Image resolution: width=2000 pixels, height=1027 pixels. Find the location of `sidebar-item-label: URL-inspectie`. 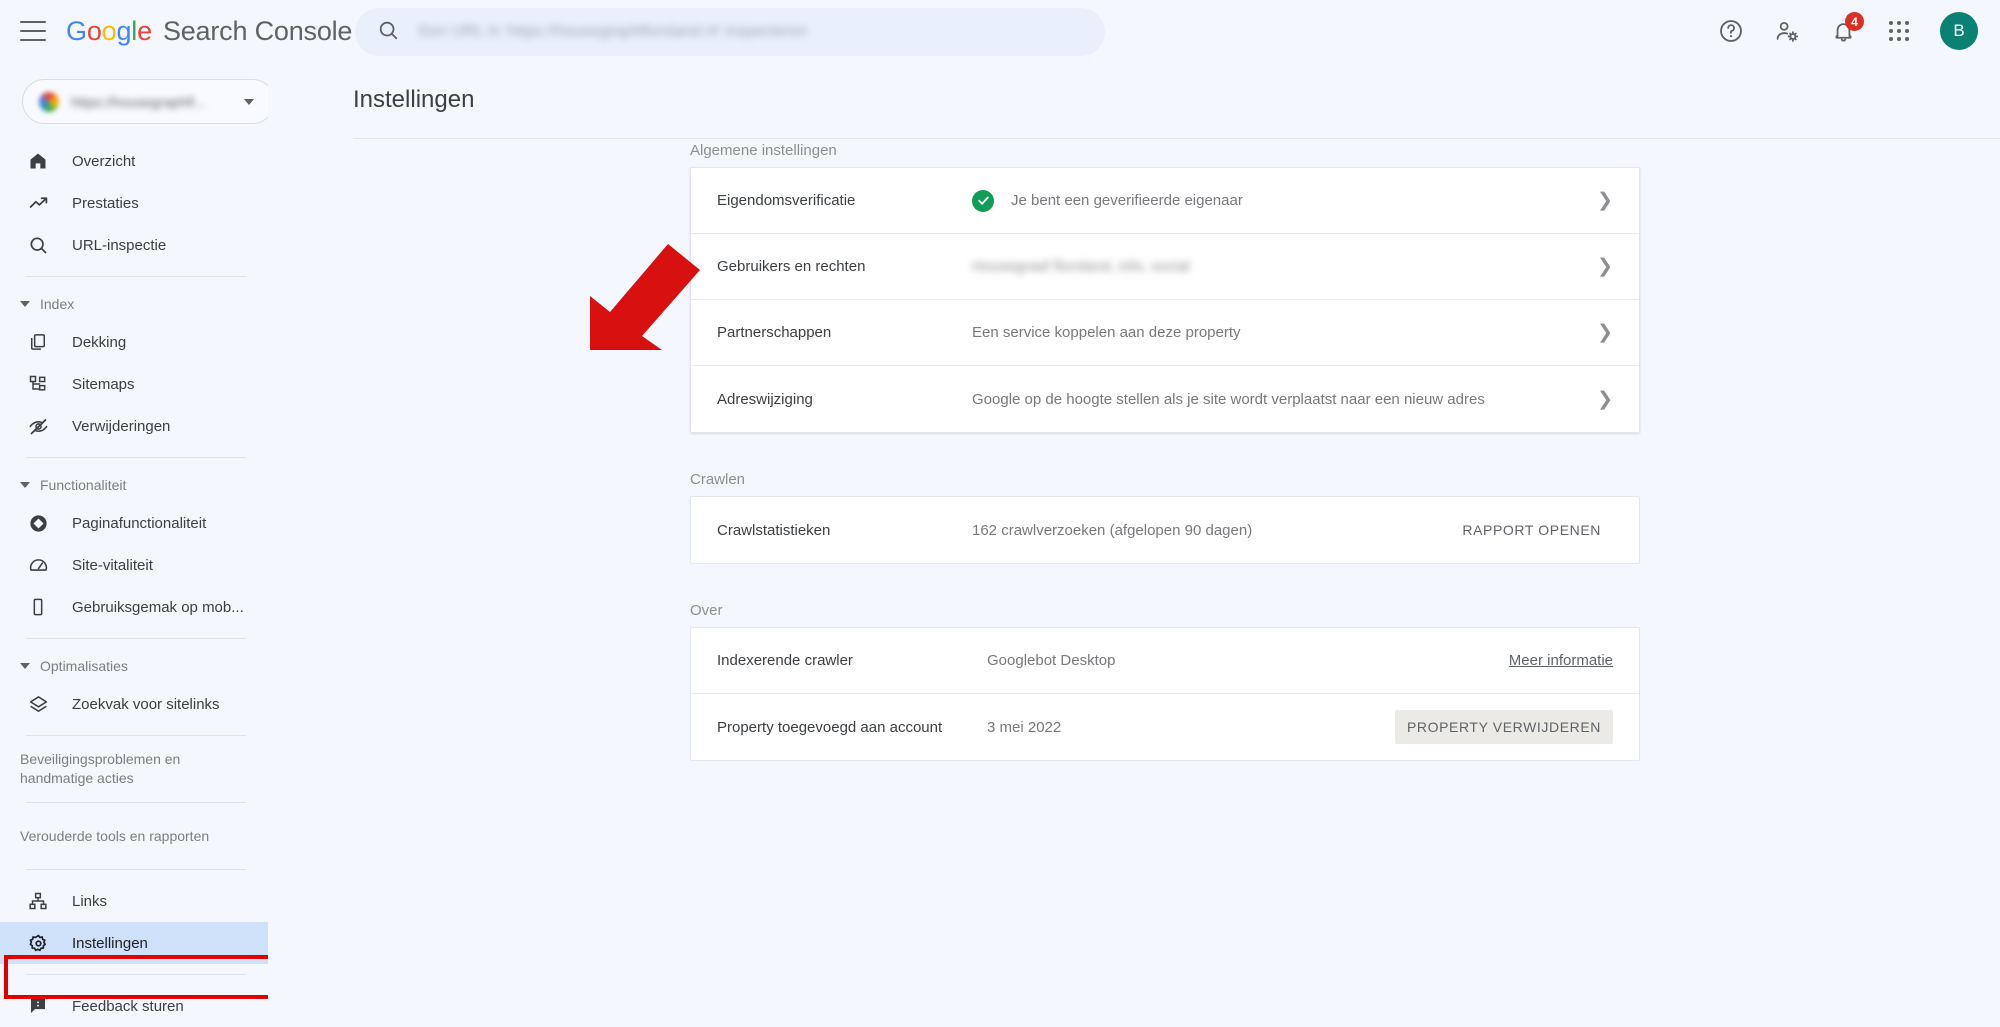

sidebar-item-label: URL-inspectie is located at coordinates (119, 245).